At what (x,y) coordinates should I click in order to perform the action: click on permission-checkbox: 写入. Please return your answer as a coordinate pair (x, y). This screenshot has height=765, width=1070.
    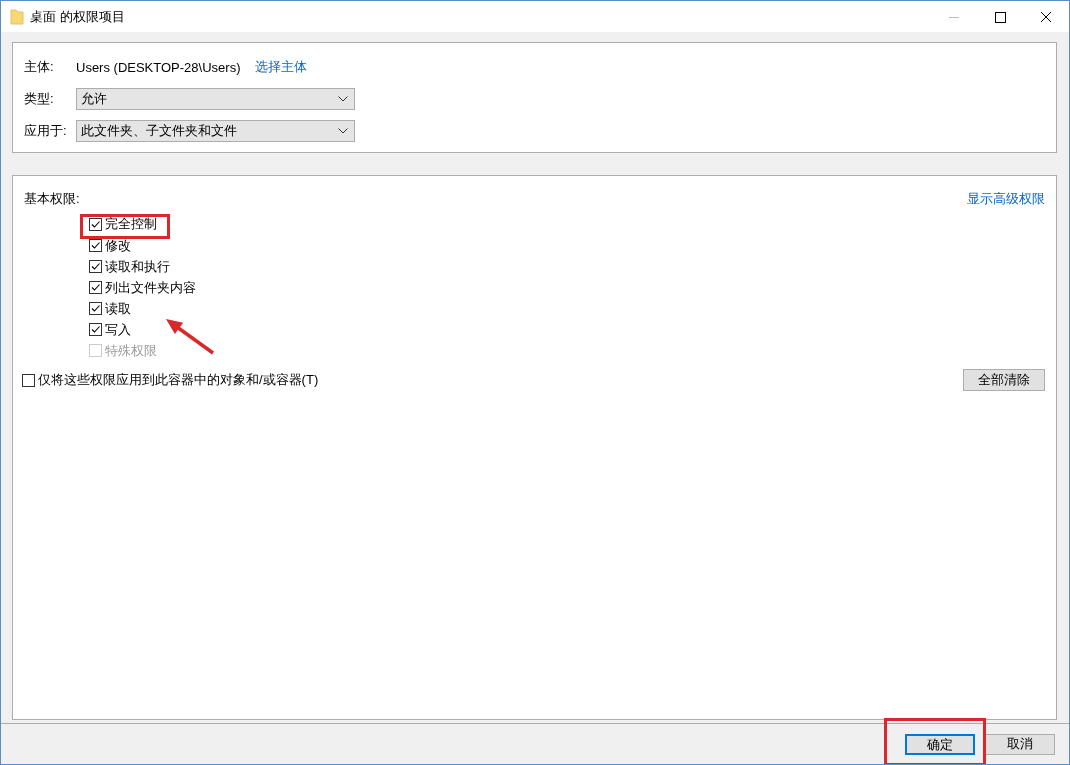
    Looking at the image, I should click on (110, 329).